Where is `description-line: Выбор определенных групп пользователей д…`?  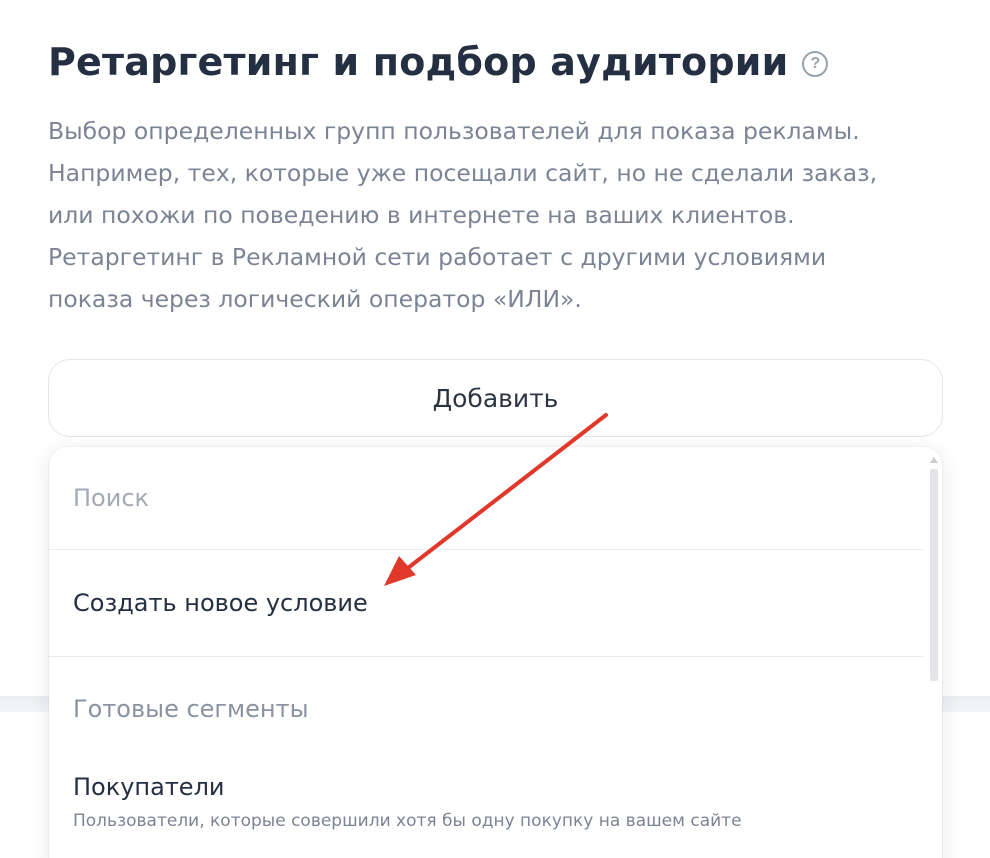
description-line: Выбор определенных групп пользователей д… is located at coordinates (454, 131).